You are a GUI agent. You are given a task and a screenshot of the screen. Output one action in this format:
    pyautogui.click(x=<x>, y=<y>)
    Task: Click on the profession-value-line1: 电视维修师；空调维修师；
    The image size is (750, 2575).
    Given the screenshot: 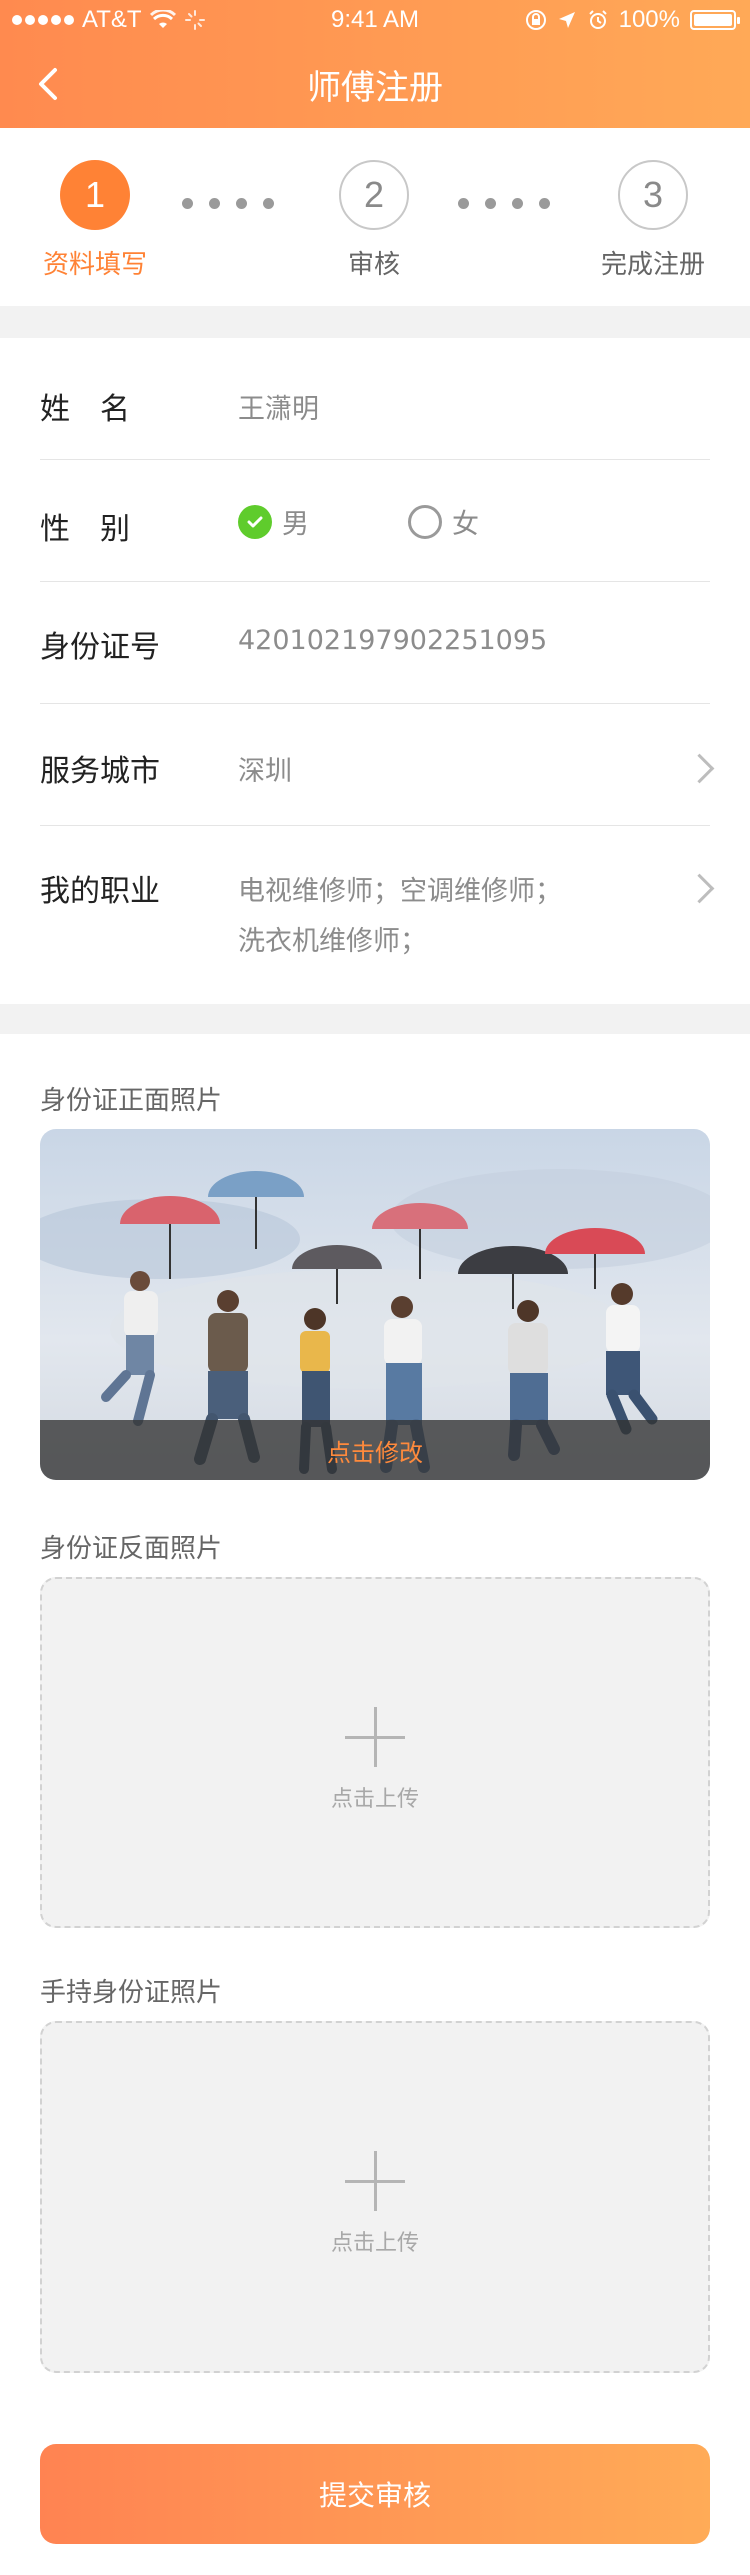 What is the action you would take?
    pyautogui.click(x=400, y=891)
    